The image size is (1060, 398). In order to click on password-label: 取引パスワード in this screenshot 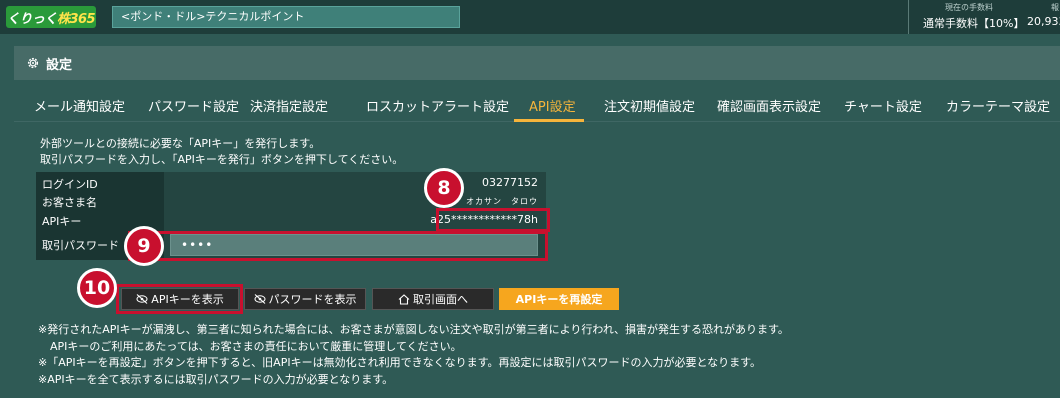, I will do `click(80, 245)`.